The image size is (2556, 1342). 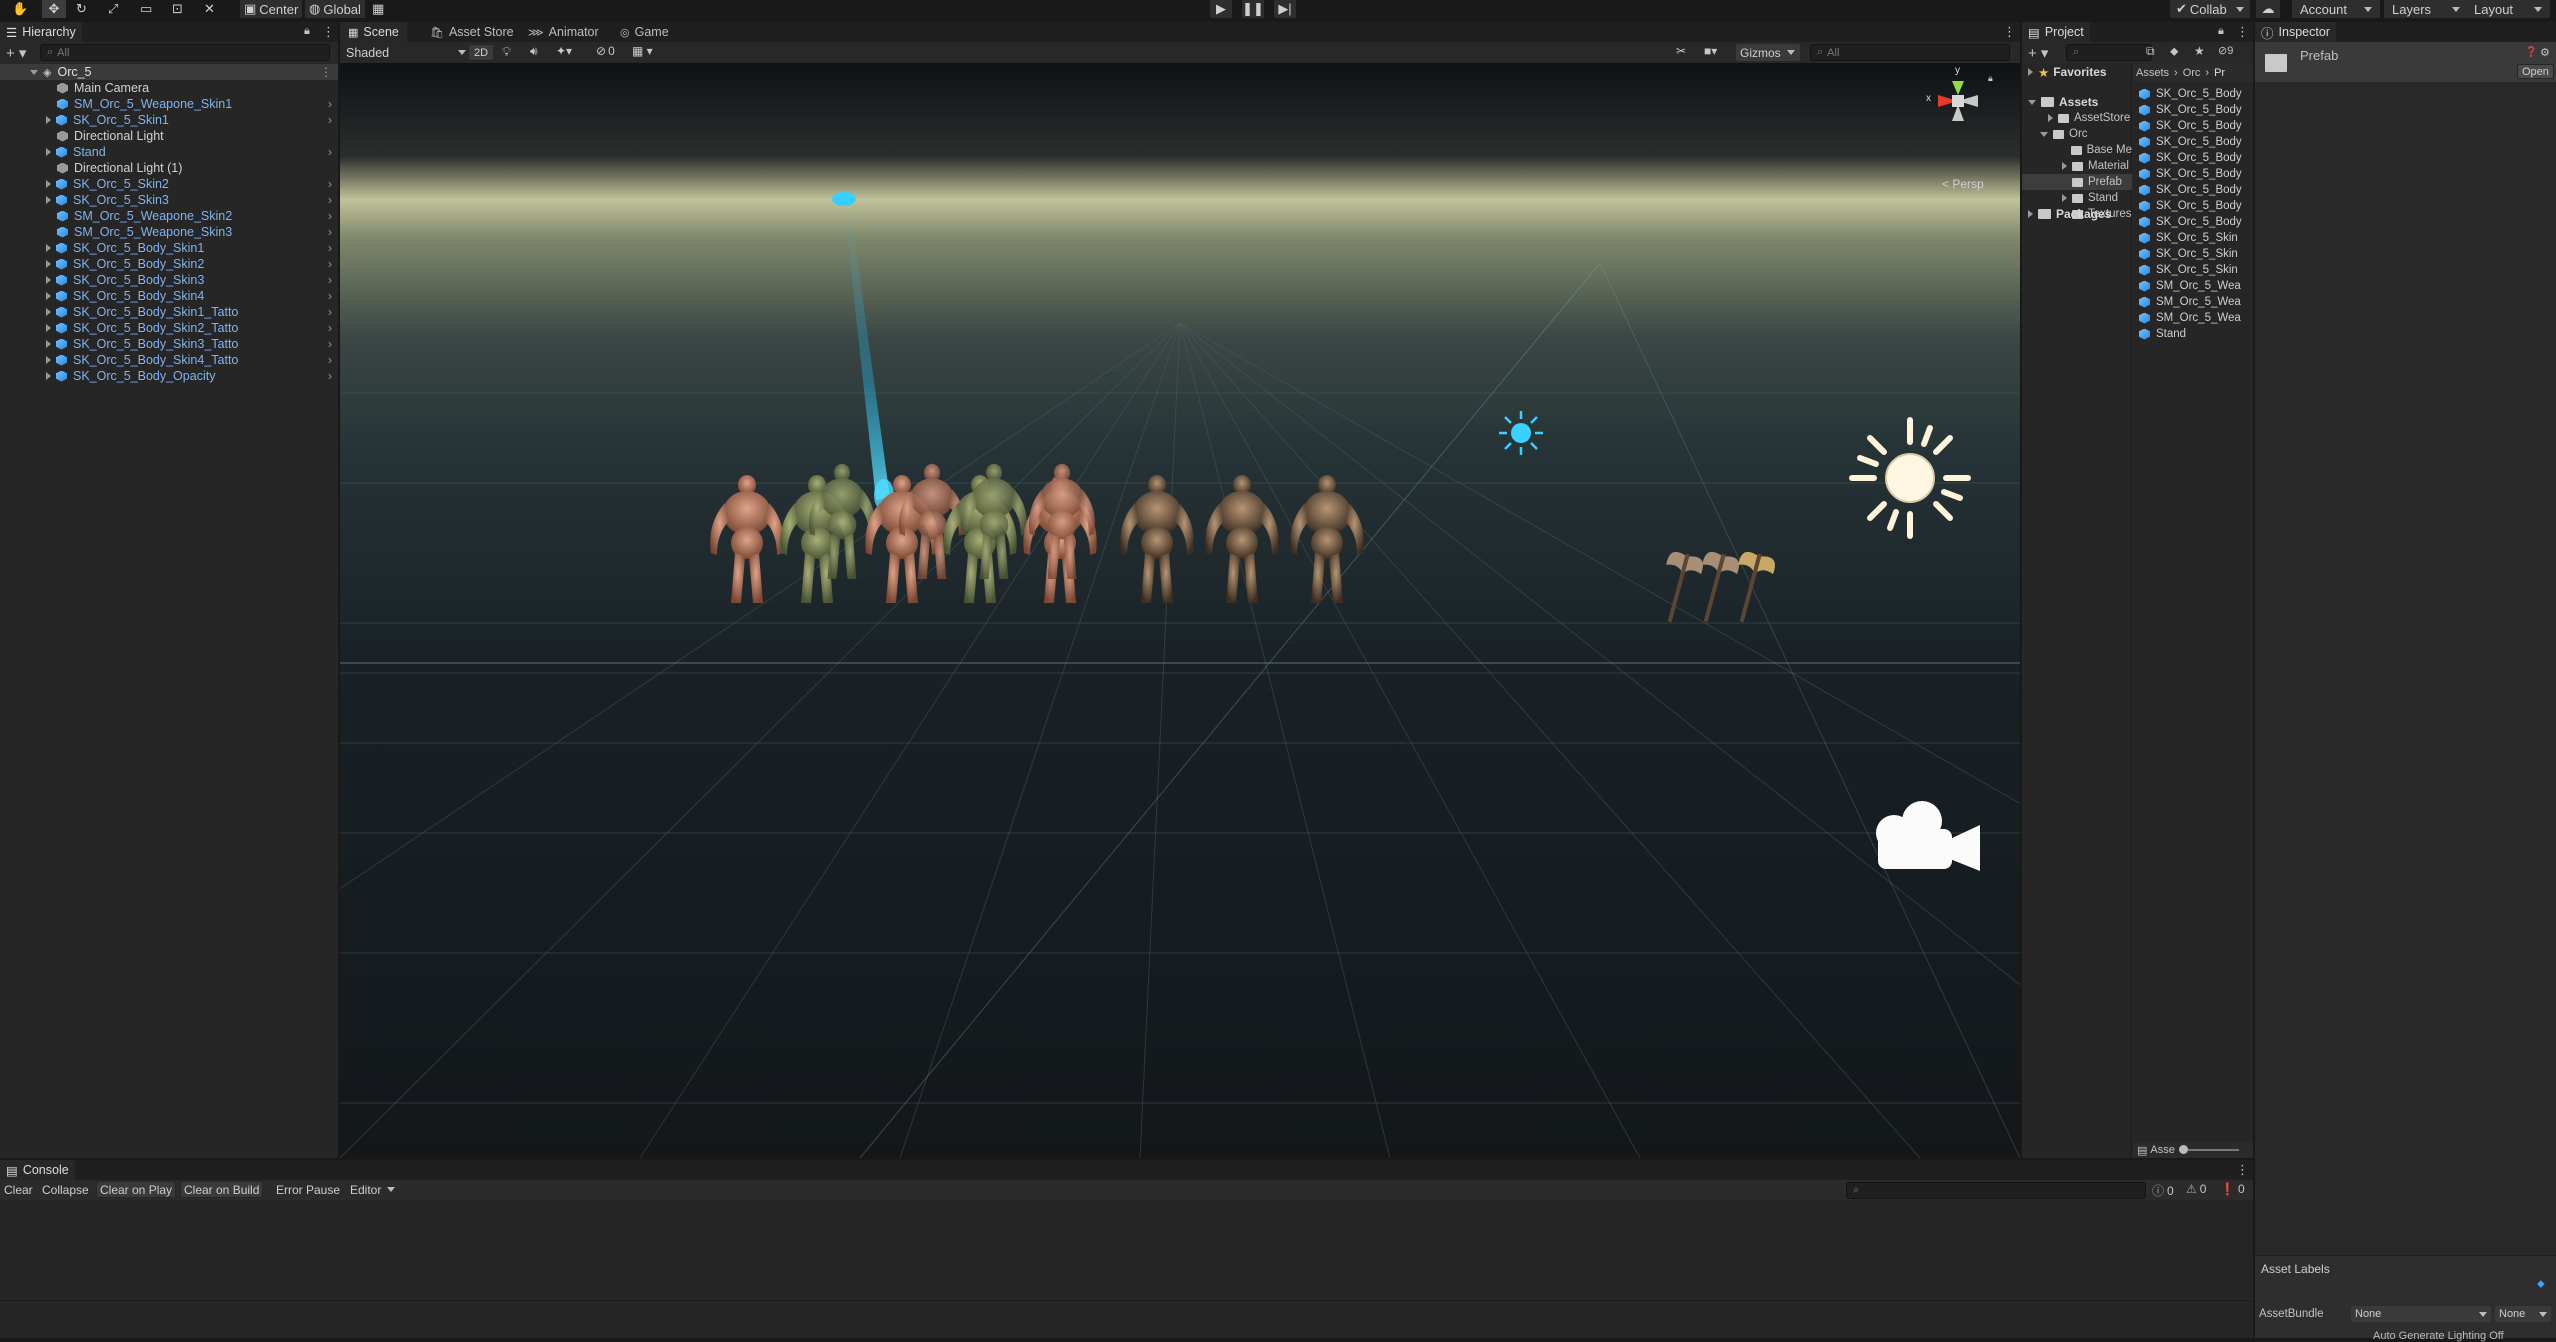 I want to click on tab-game: ◎ Game, so click(x=644, y=32).